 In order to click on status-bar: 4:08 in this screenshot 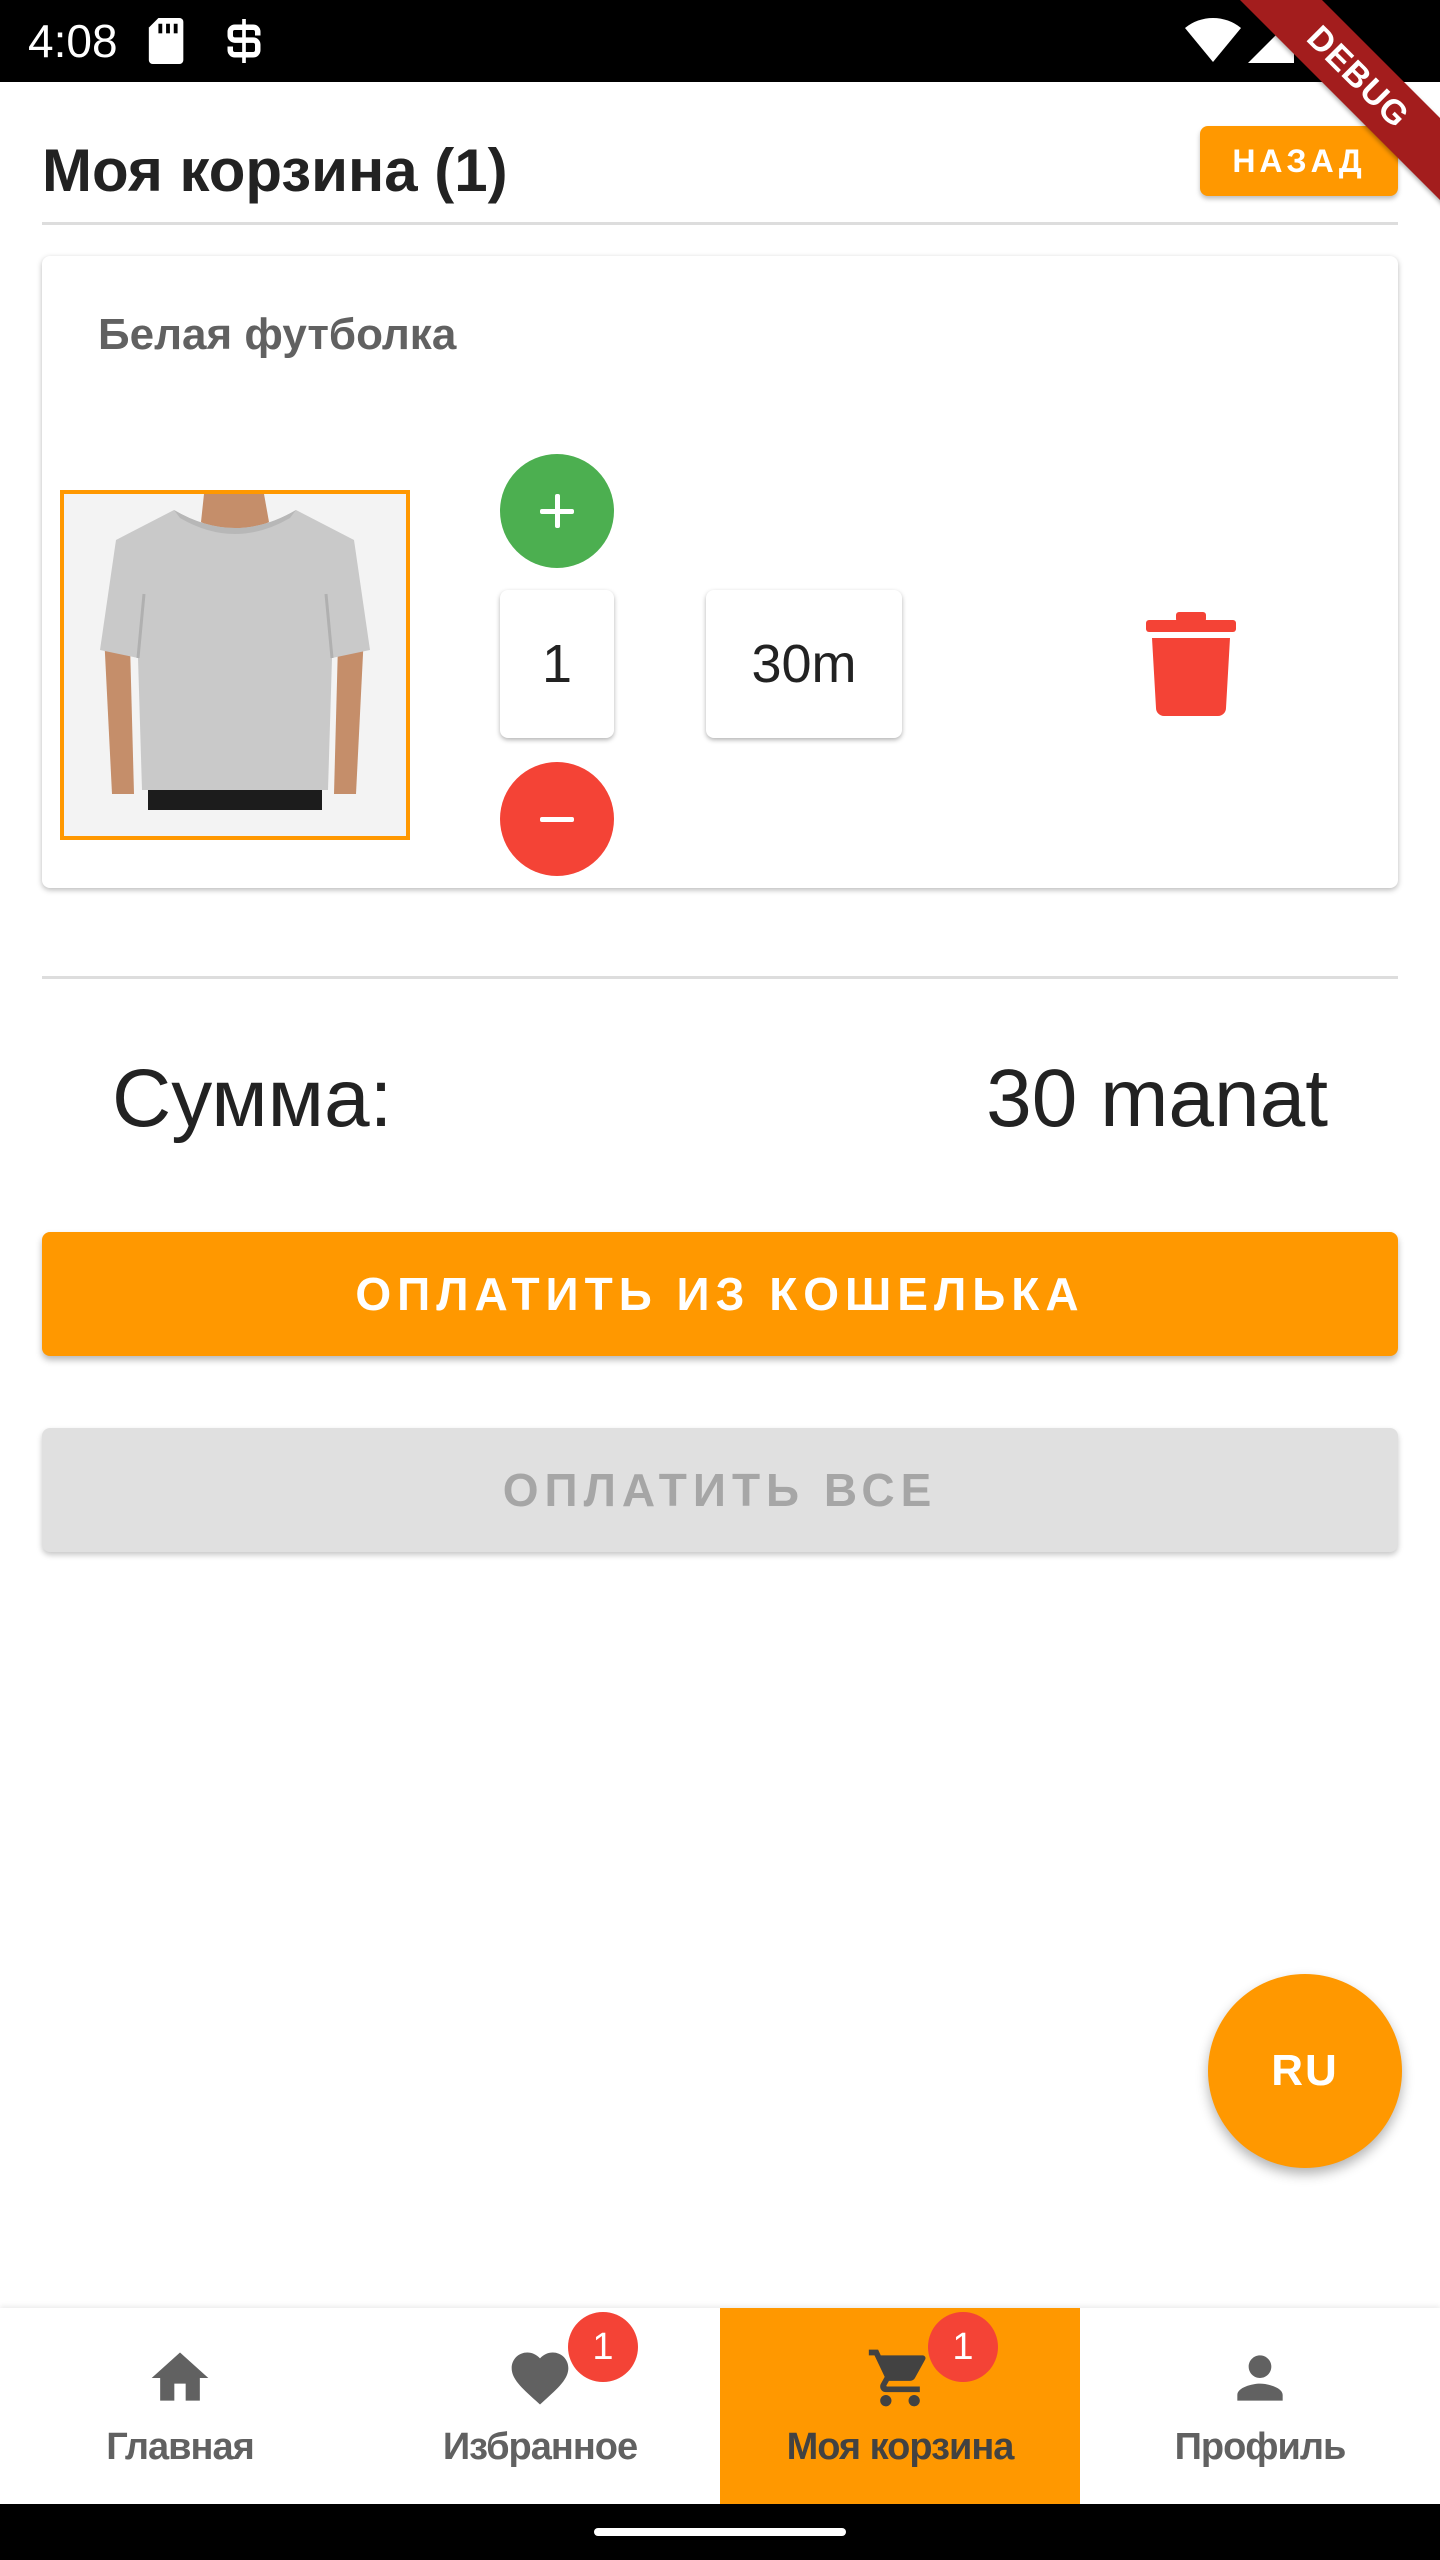, I will do `click(720, 41)`.